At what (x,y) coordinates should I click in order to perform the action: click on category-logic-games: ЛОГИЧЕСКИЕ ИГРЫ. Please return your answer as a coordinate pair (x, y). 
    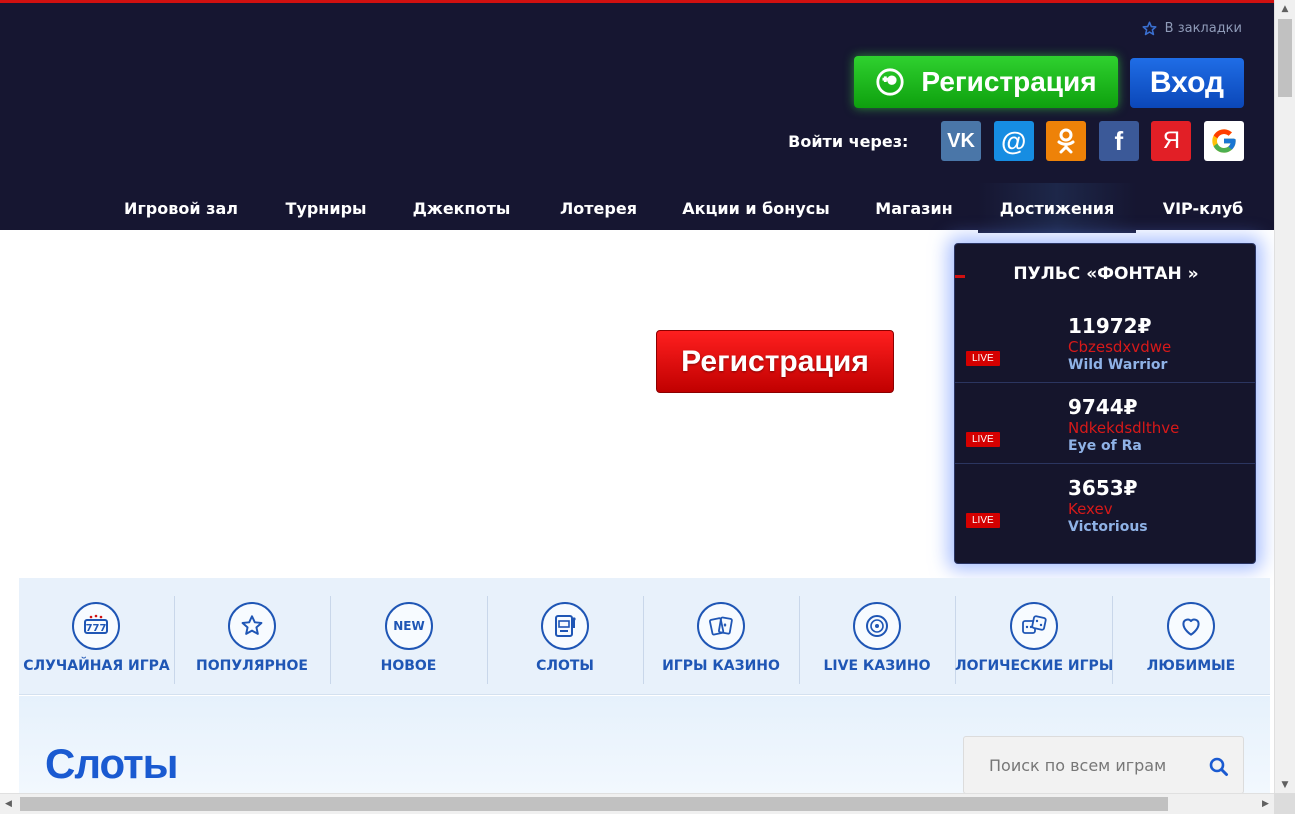
    Looking at the image, I should click on (1034, 640).